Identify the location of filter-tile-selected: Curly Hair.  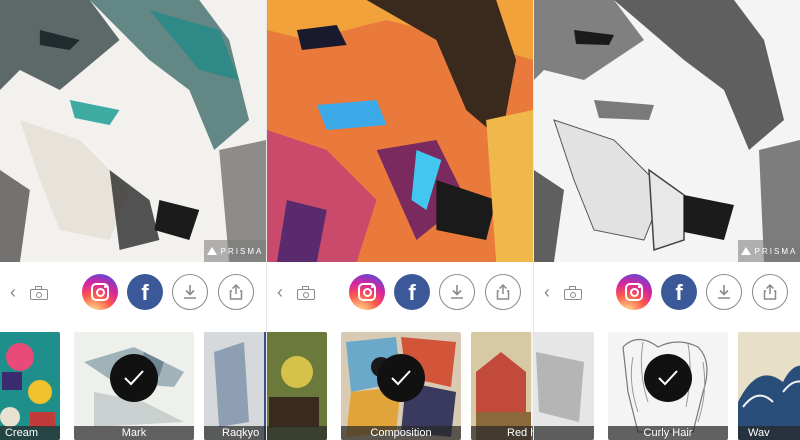
(668, 386).